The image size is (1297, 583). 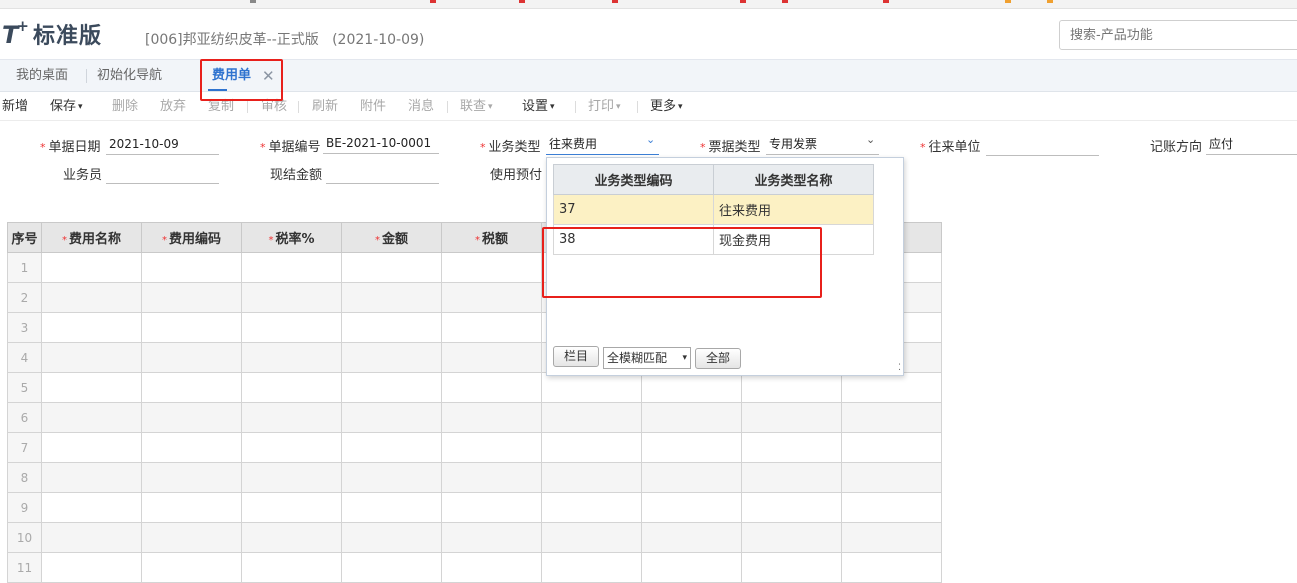 I want to click on columns-button: 栏目, so click(x=576, y=356).